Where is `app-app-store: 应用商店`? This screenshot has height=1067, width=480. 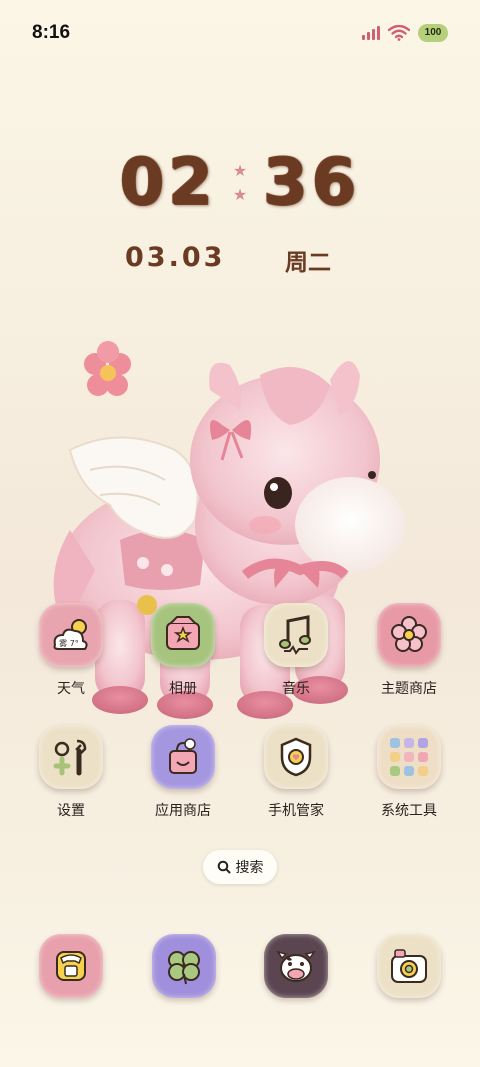
app-app-store: 应用商店 is located at coordinates (183, 772).